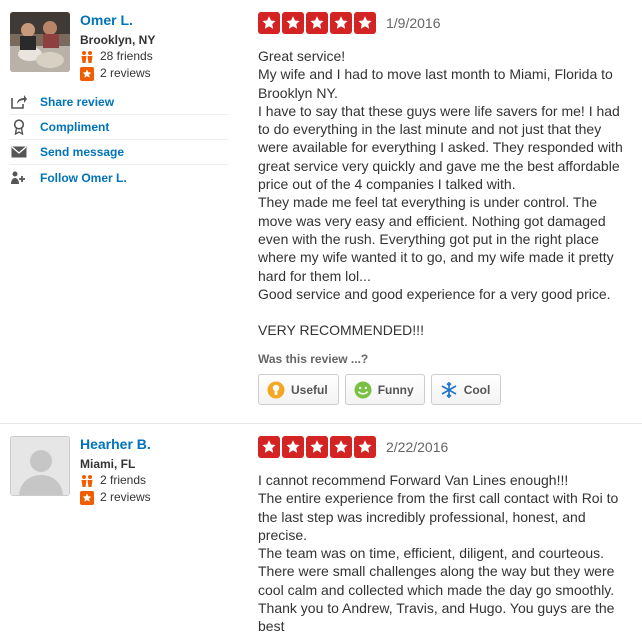  I want to click on compliment-link: Compliment, so click(119, 127).